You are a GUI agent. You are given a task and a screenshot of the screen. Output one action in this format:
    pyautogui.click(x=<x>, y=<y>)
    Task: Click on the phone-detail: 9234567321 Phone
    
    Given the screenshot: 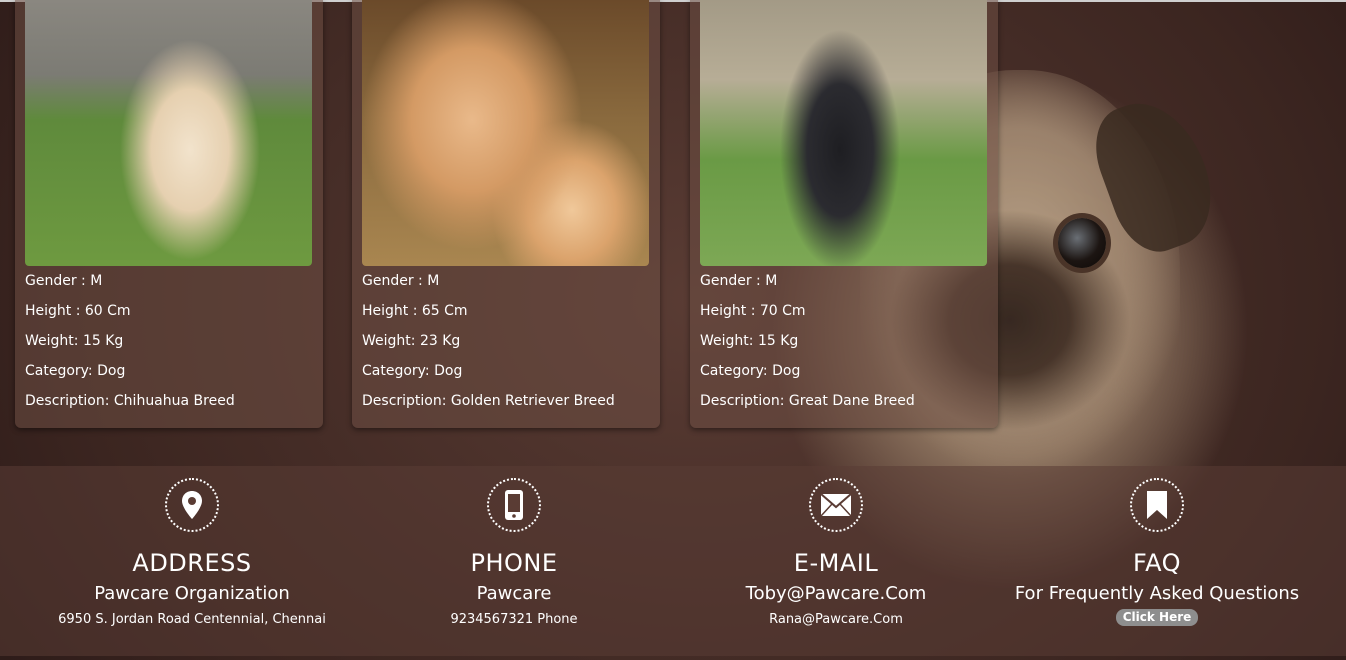 What is the action you would take?
    pyautogui.click(x=514, y=619)
    